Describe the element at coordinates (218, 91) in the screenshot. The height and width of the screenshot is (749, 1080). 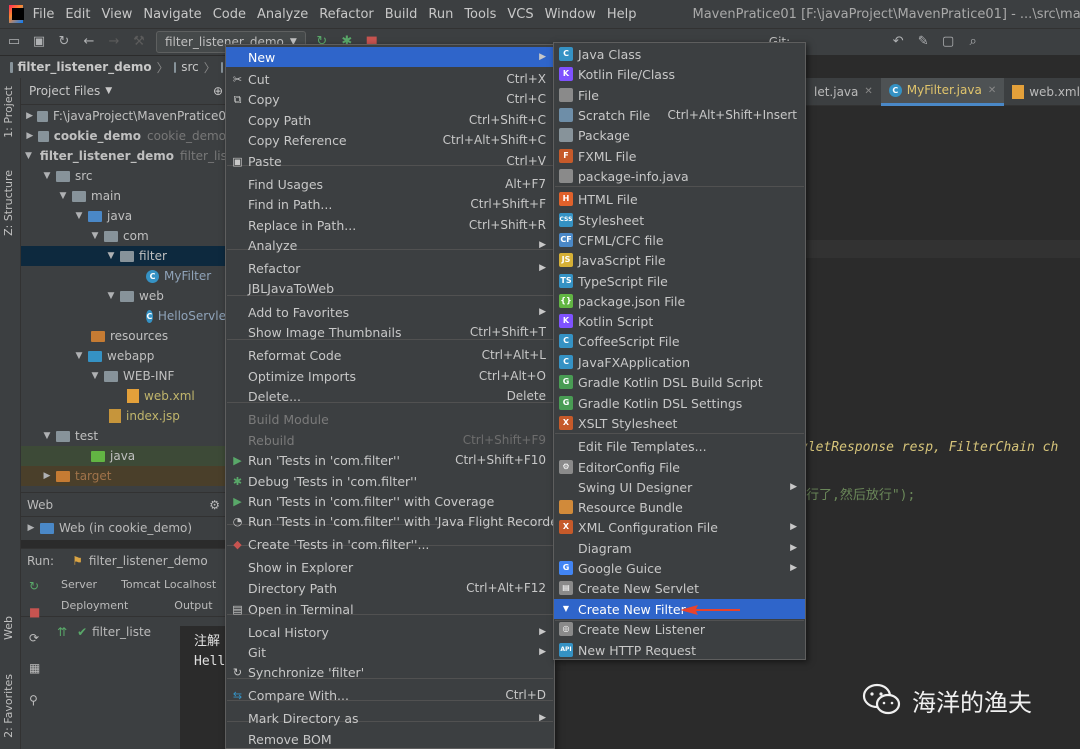
I see `globe-icon: ⊕` at that location.